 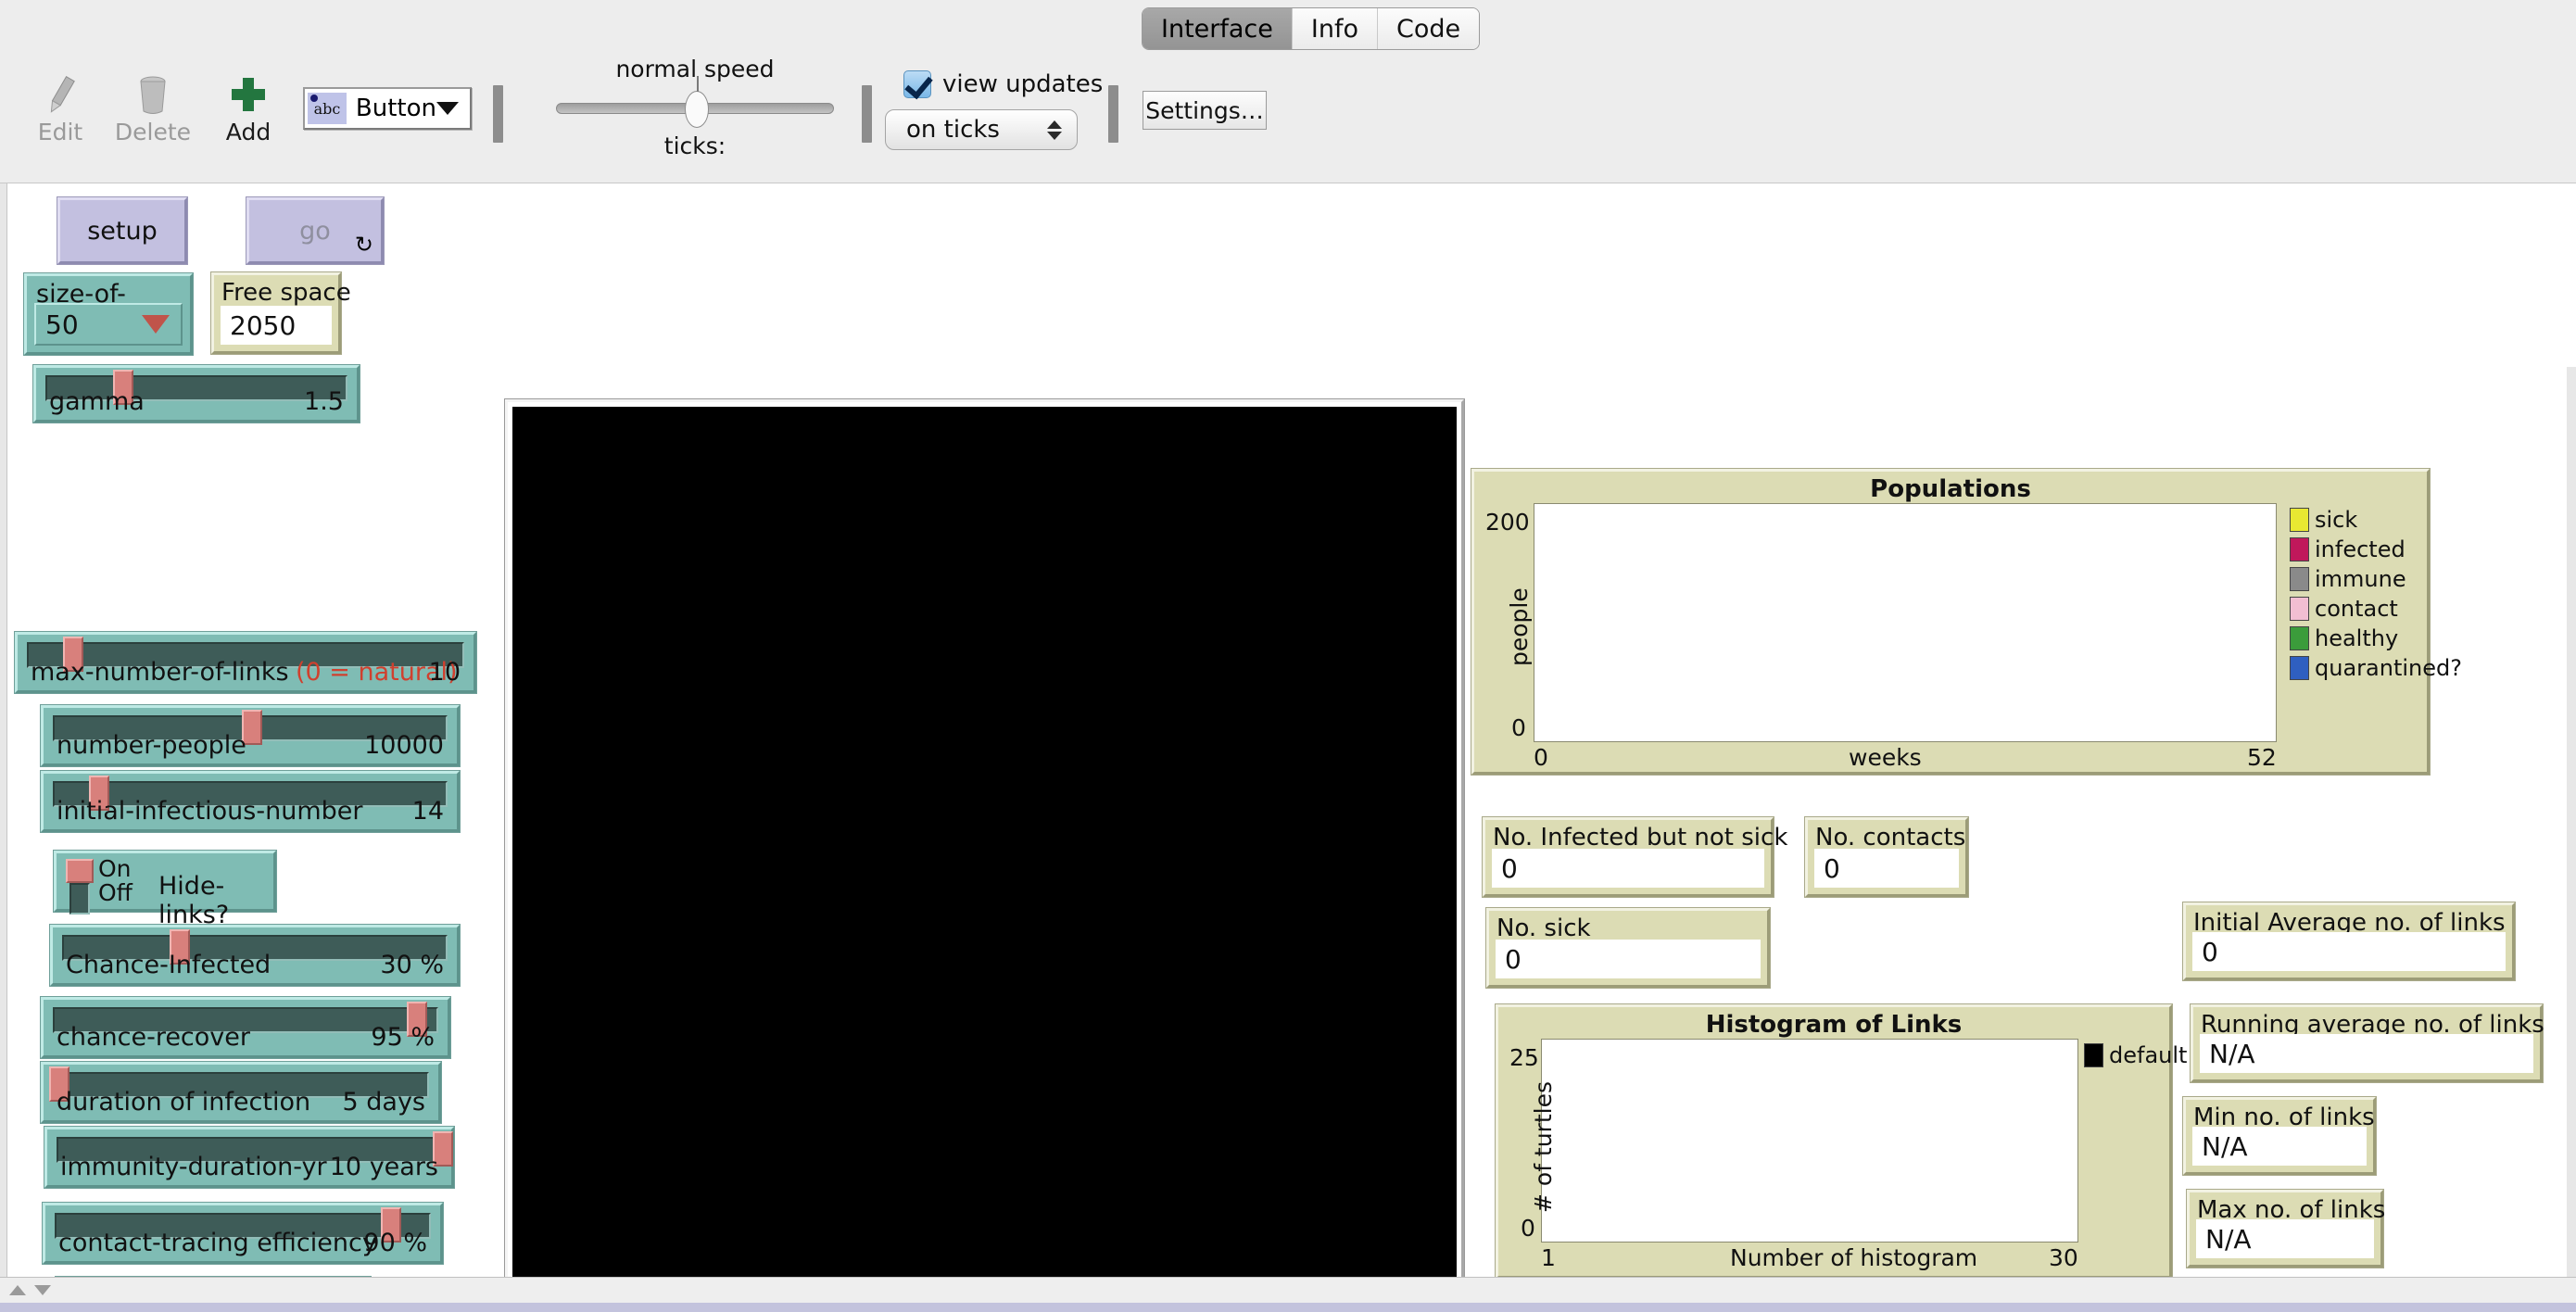 I want to click on switch-hide-links: On Off Hide-links?, so click(x=165, y=890).